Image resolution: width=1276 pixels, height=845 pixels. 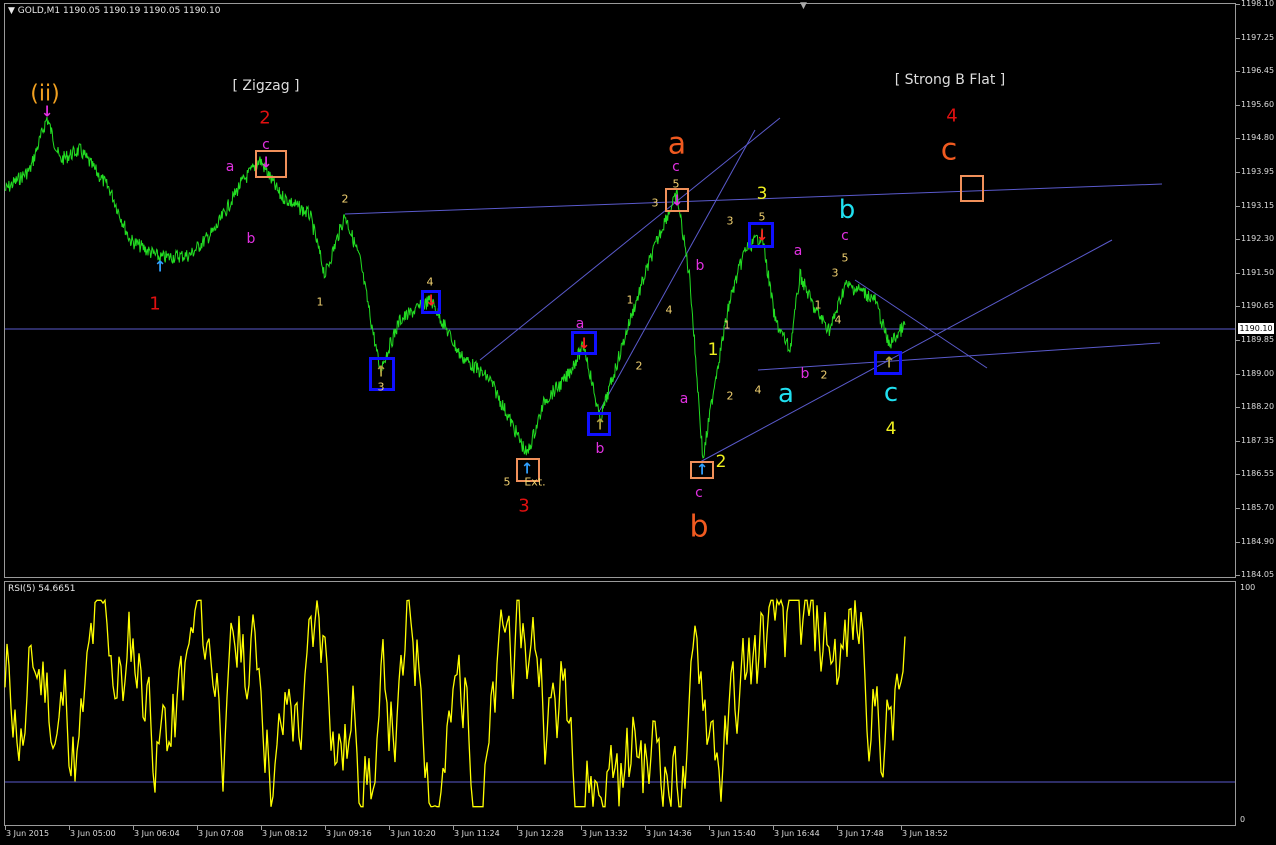 I want to click on subwave-label: Ext., so click(x=535, y=482).